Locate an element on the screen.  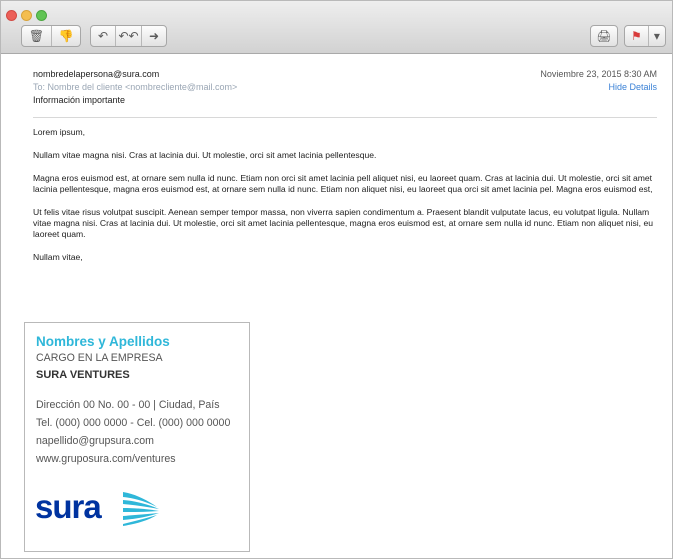
minimize-window-button is located at coordinates (26, 15).